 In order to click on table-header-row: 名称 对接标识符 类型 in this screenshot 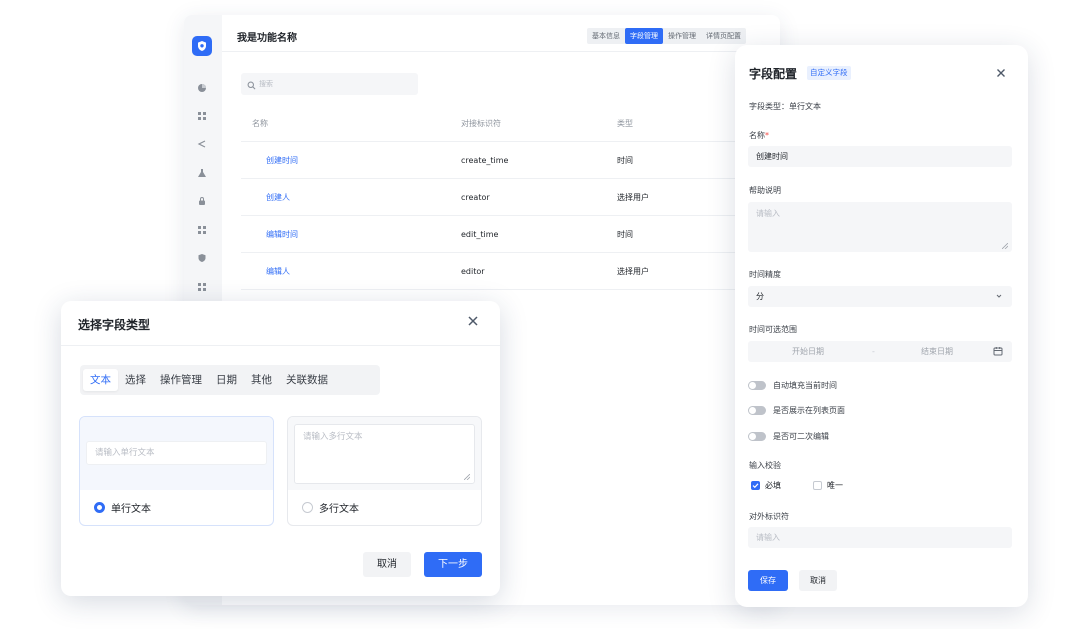, I will do `click(501, 123)`.